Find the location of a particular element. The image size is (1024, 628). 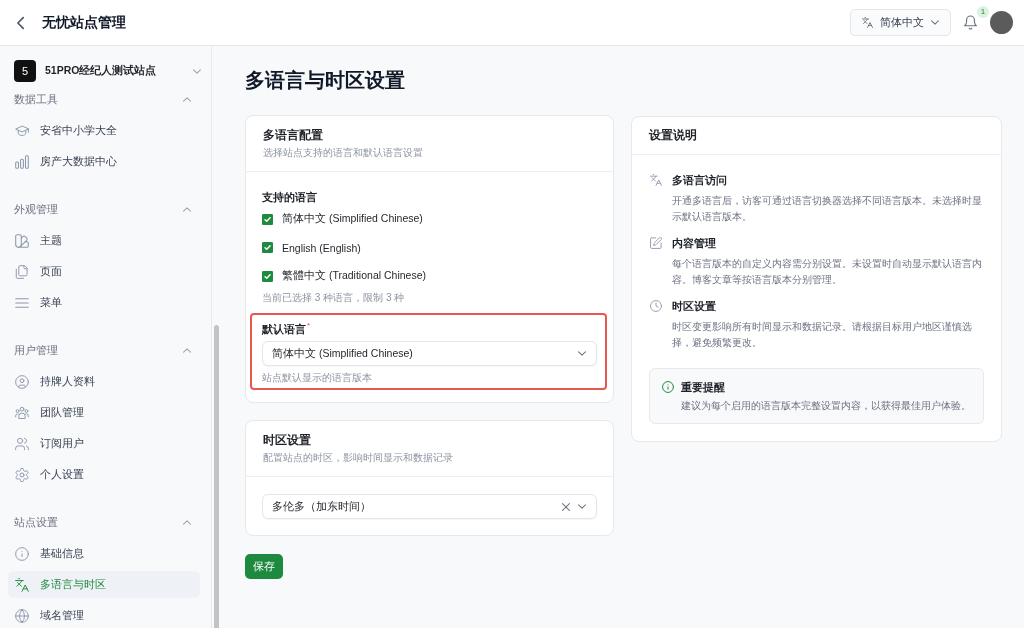

select-field: 简体中文 (Simplified Chinese) is located at coordinates (429, 353).